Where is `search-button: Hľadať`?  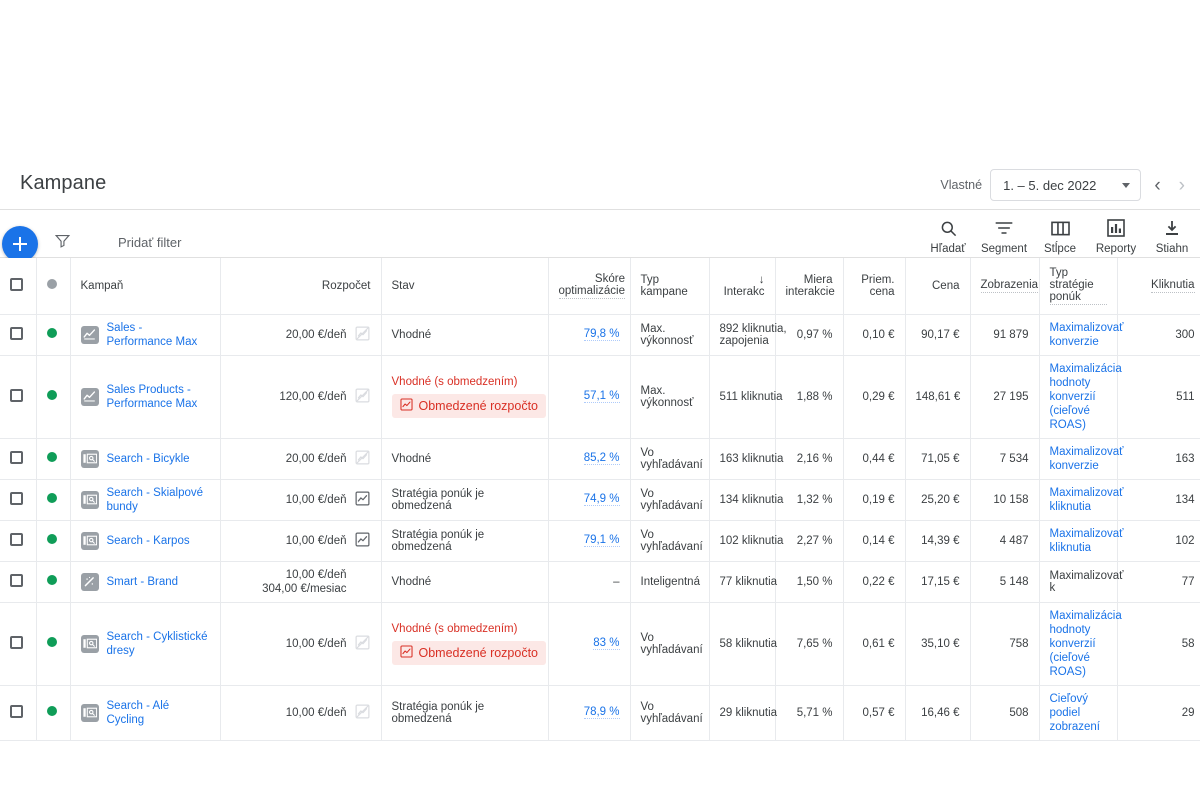 search-button: Hľadať is located at coordinates (948, 234).